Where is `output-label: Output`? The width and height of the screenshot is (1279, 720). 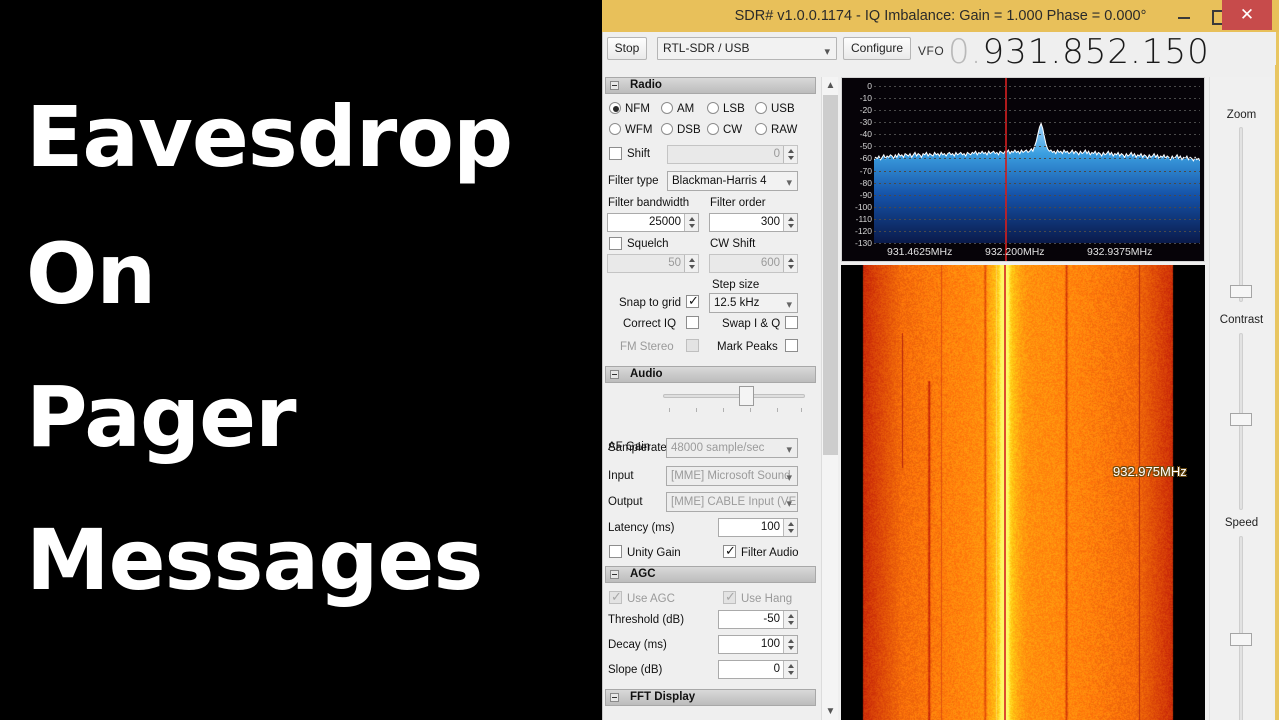
output-label: Output is located at coordinates (625, 502).